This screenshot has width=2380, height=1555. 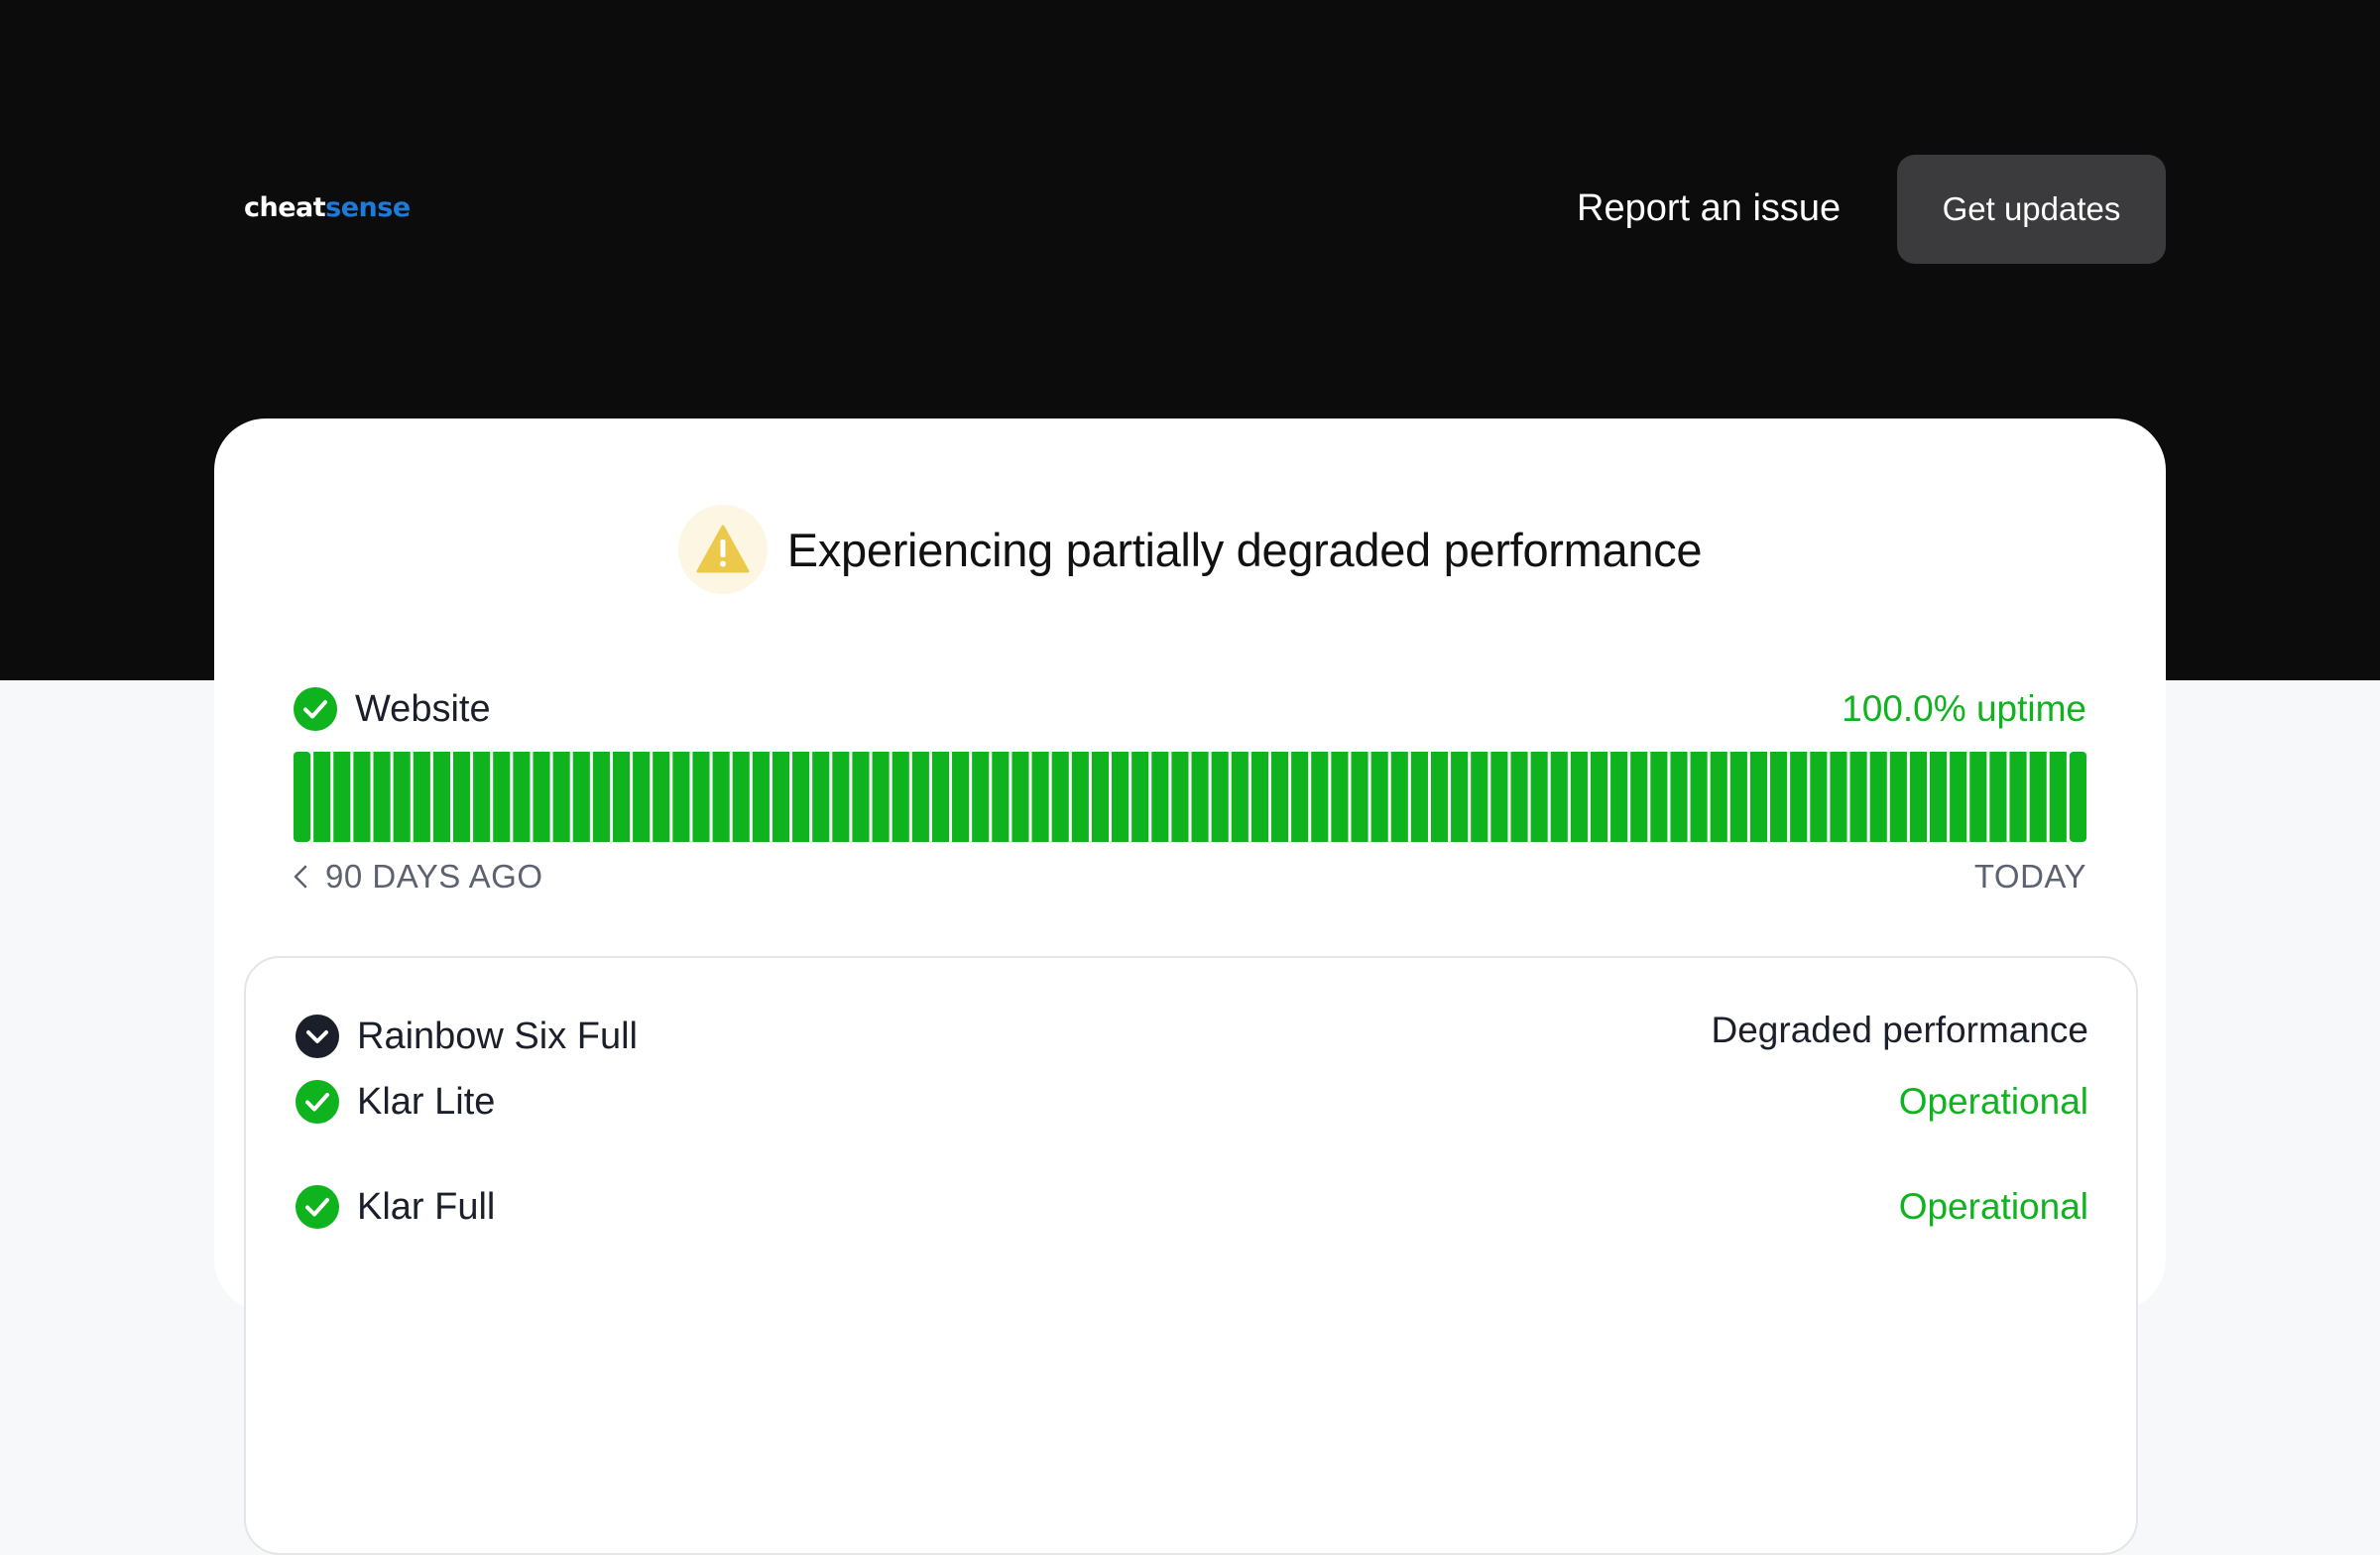 I want to click on component-name: Klar Full, so click(x=426, y=1207).